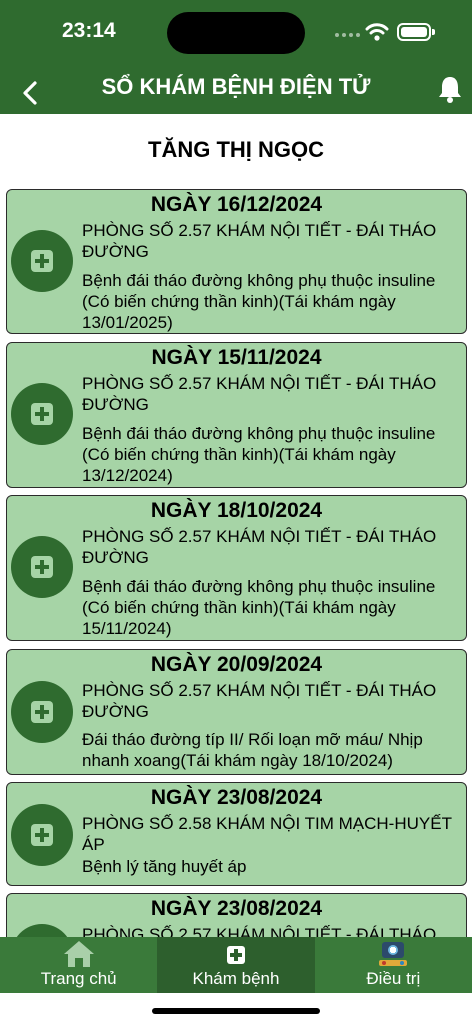 The image size is (472, 1024). What do you see at coordinates (236, 357) in the screenshot?
I see `visit-date: NGÀY 15/11/2024` at bounding box center [236, 357].